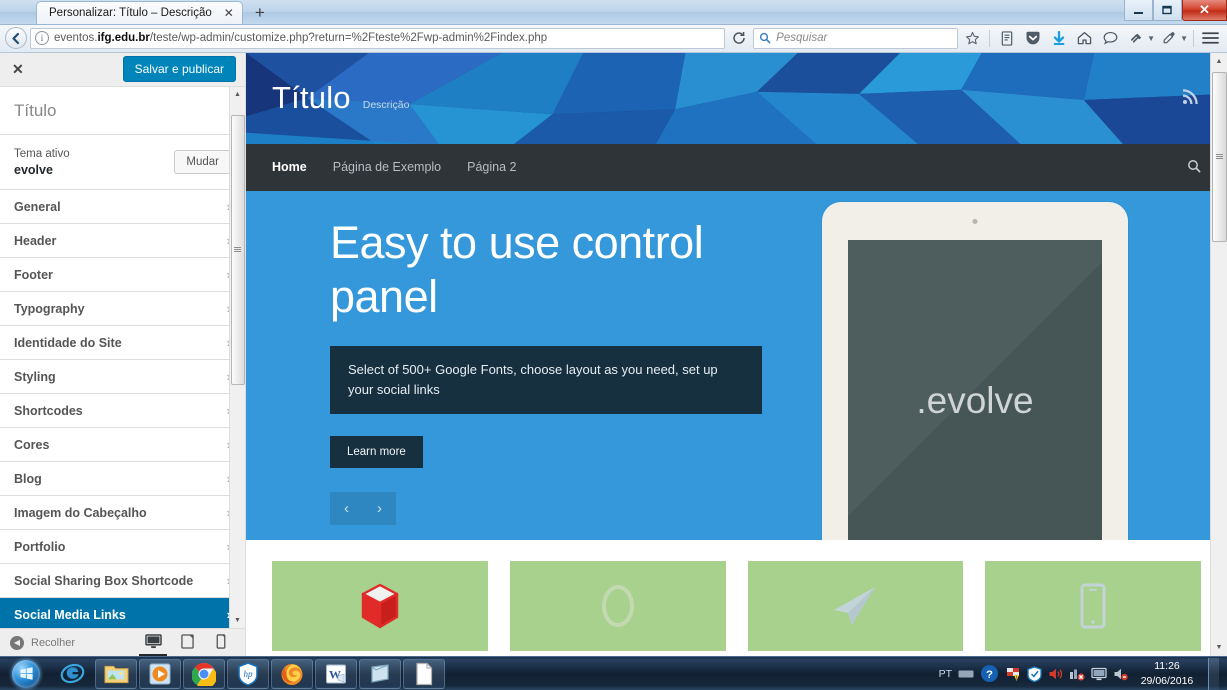 This screenshot has height=690, width=1227. I want to click on volume-icon, so click(1055, 674).